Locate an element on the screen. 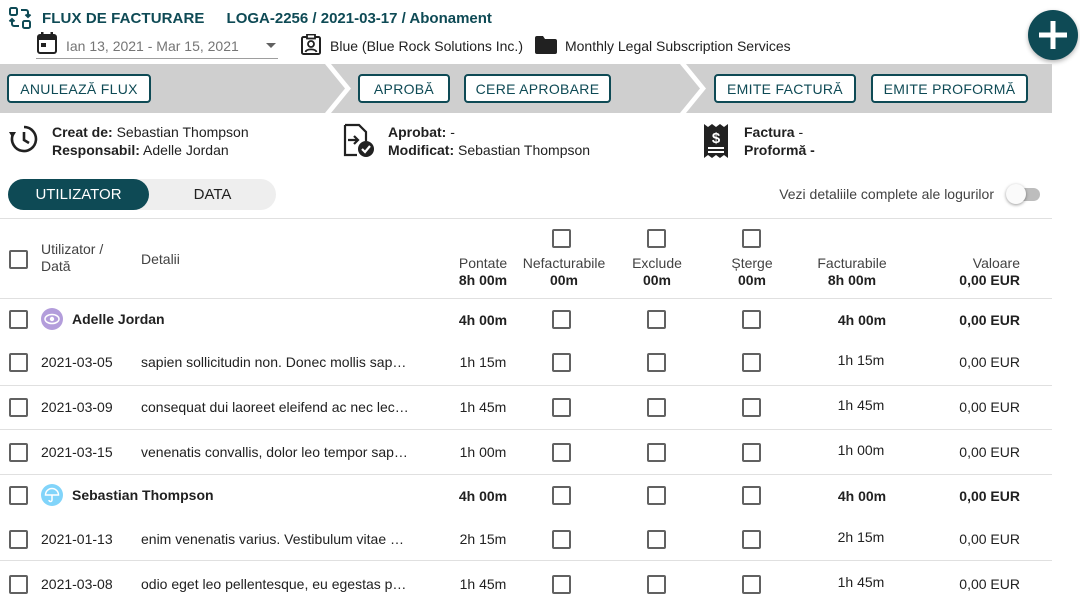 The width and height of the screenshot is (1080, 602). eye-icon is located at coordinates (52, 319).